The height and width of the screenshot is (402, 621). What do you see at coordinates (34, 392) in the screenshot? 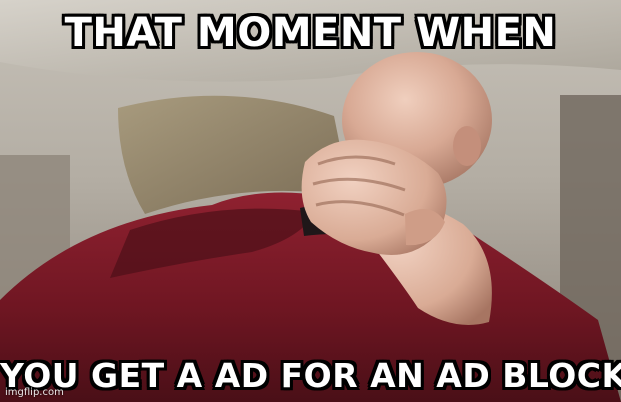
I see `imgflip-watermark: imgflip.com` at bounding box center [34, 392].